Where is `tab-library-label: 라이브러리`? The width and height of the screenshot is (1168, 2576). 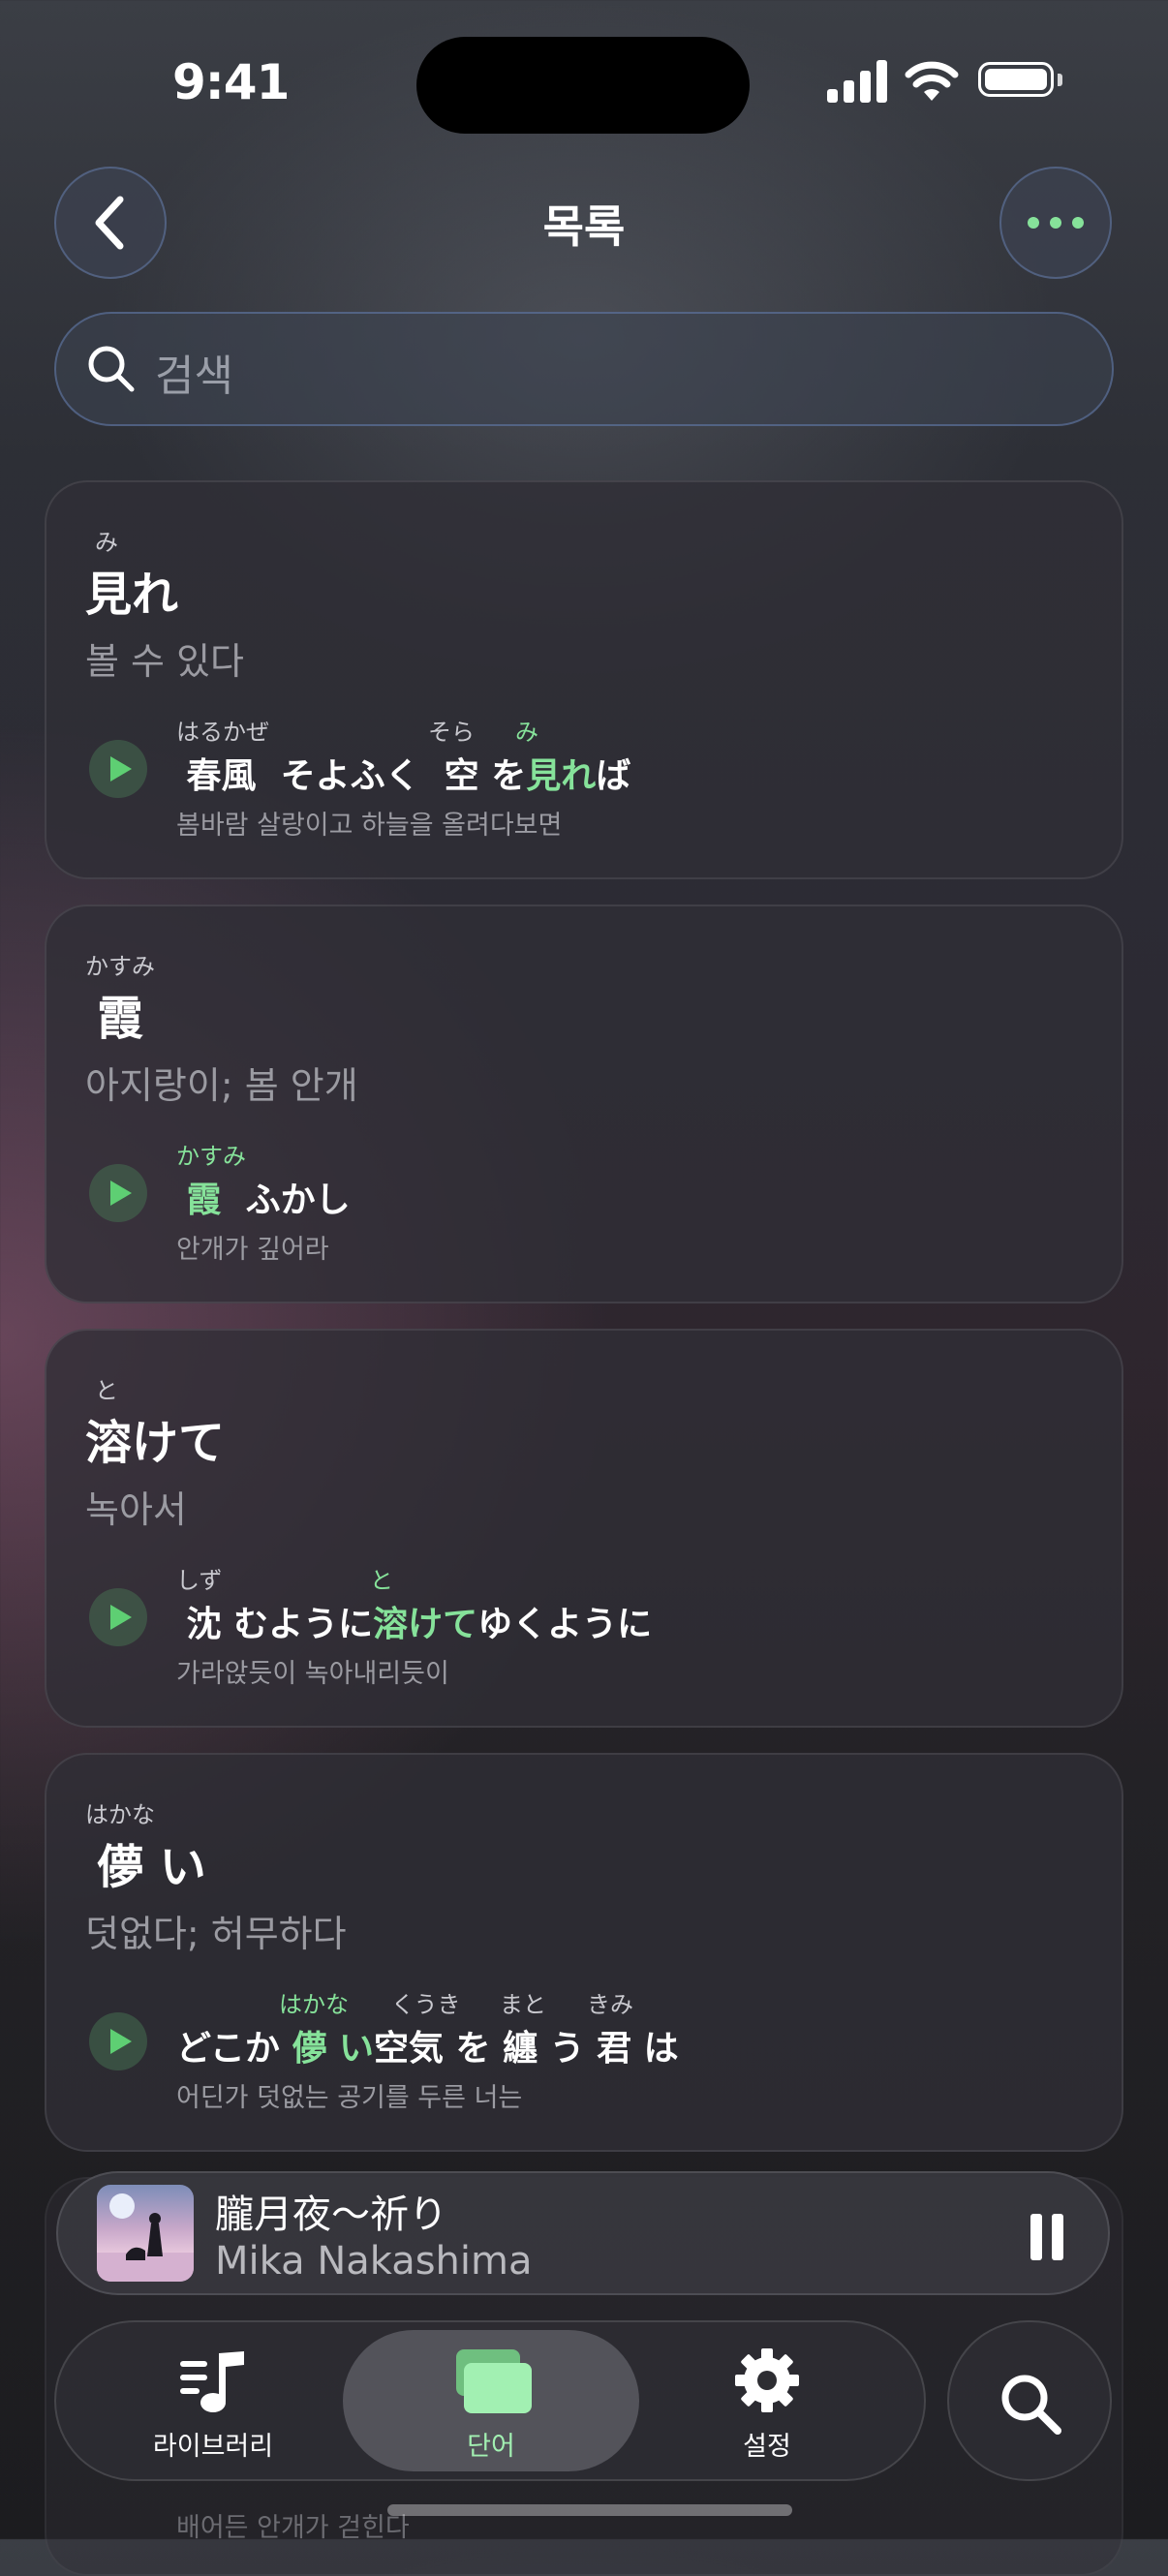 tab-library-label: 라이브러리 is located at coordinates (213, 2447).